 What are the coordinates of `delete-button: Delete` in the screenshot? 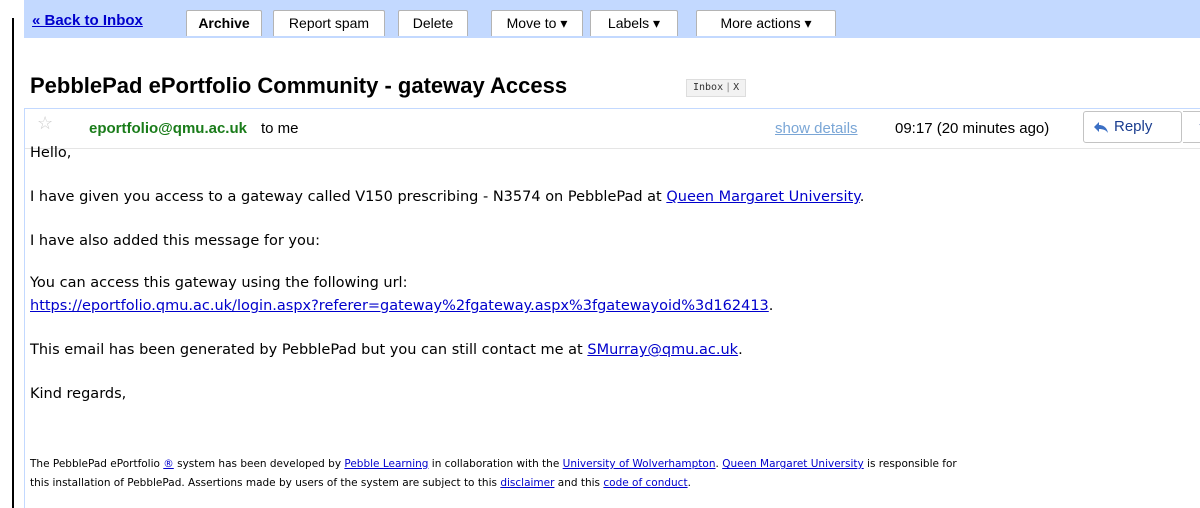 It's located at (433, 23).